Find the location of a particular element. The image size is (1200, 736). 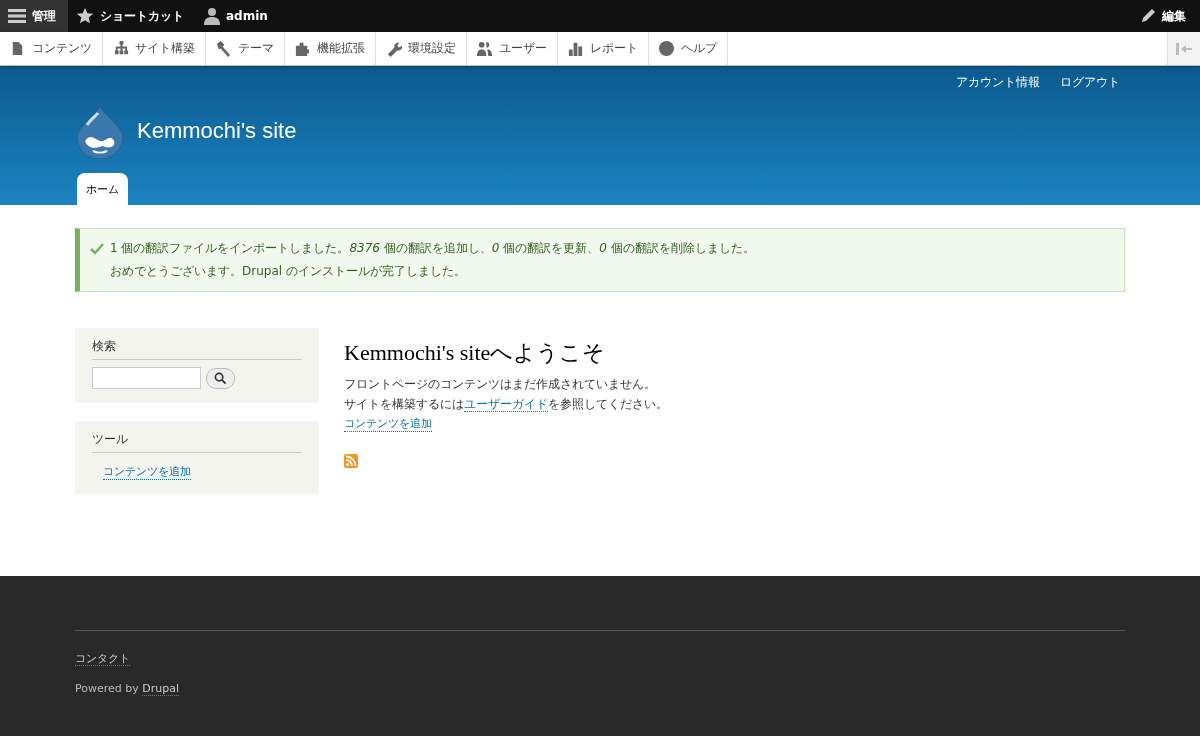

edit-button: 編集 is located at coordinates (1166, 16).